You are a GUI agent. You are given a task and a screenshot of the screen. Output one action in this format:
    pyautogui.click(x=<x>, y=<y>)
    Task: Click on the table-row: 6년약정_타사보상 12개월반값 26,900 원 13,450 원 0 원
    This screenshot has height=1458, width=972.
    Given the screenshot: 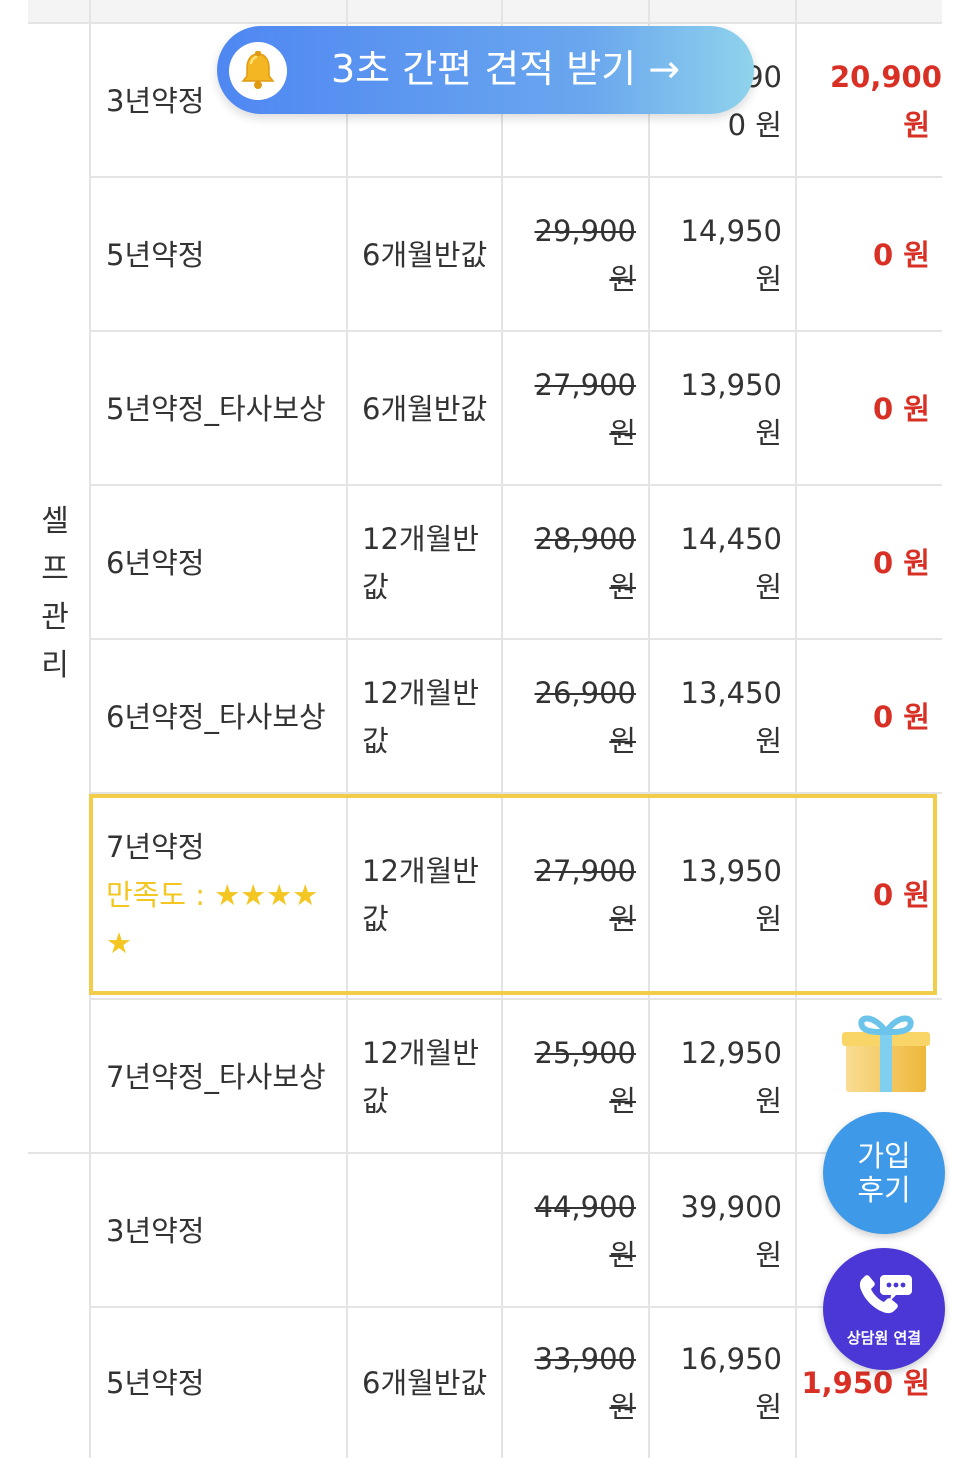 What is the action you would take?
    pyautogui.click(x=486, y=717)
    